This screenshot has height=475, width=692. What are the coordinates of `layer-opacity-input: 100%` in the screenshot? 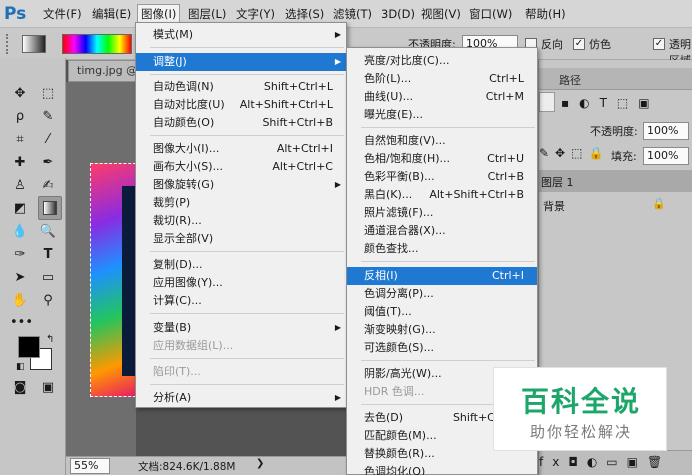 It's located at (666, 131).